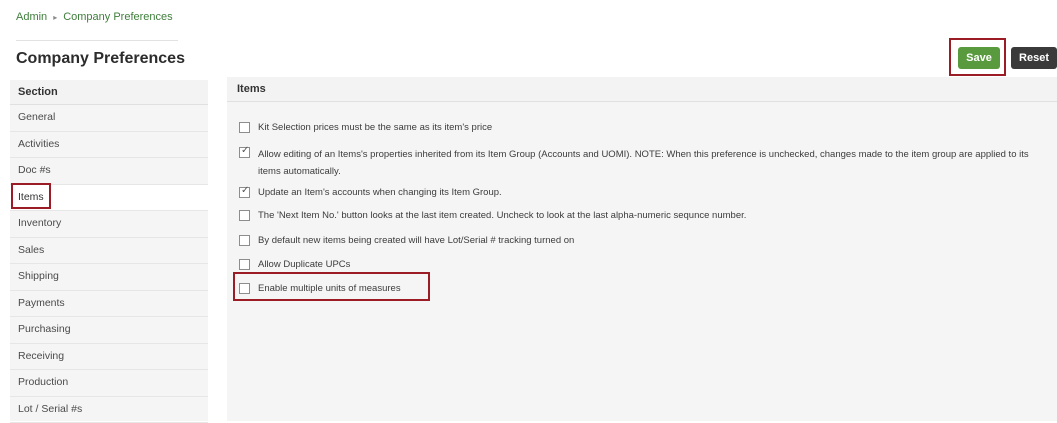 This screenshot has height=423, width=1057. What do you see at coordinates (117, 17) in the screenshot?
I see `breadcrumb-current: Company Preferences` at bounding box center [117, 17].